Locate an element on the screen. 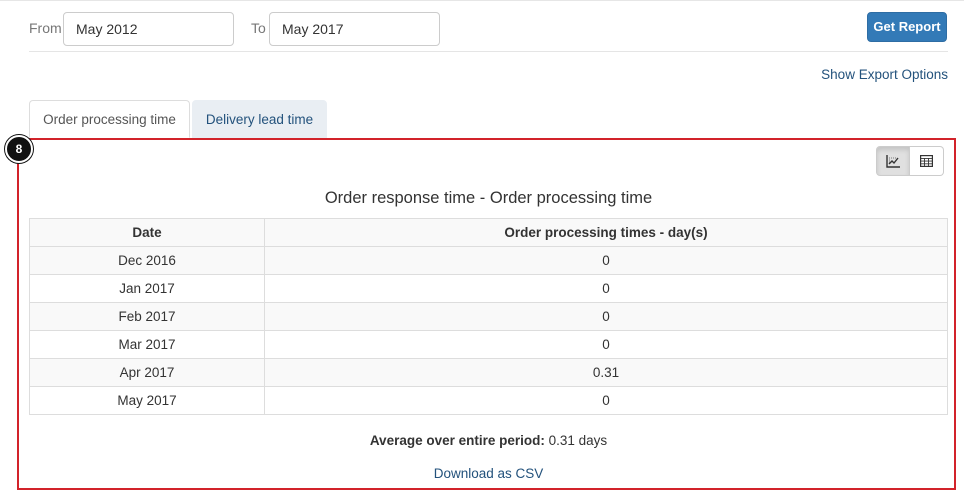 The image size is (964, 491). from-date-input: May 2012 is located at coordinates (148, 29).